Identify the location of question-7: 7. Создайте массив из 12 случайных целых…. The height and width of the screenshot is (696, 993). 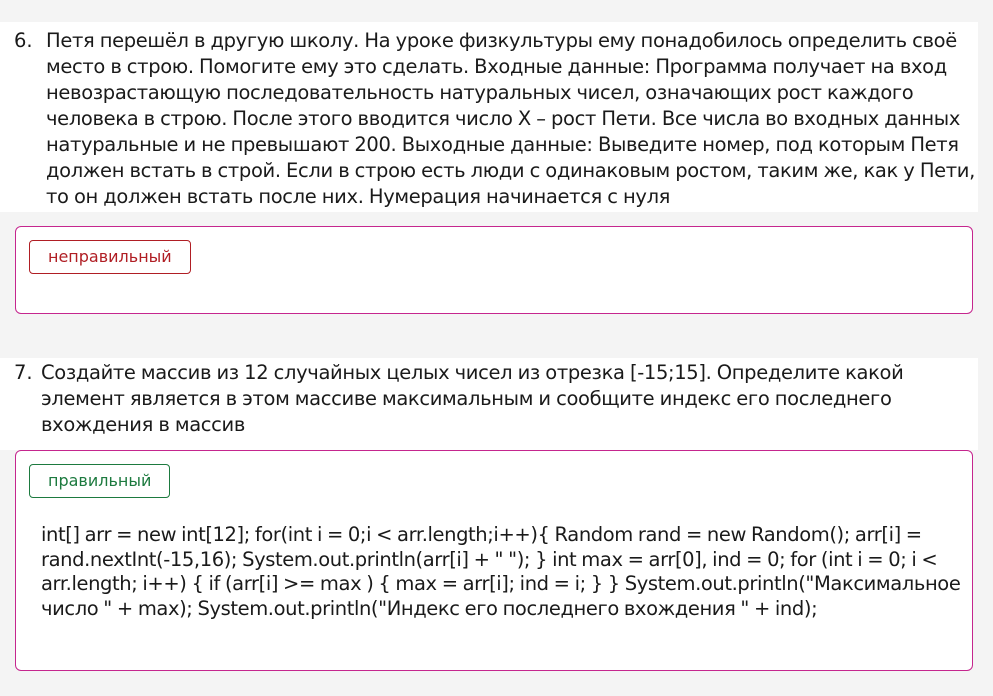
(489, 404).